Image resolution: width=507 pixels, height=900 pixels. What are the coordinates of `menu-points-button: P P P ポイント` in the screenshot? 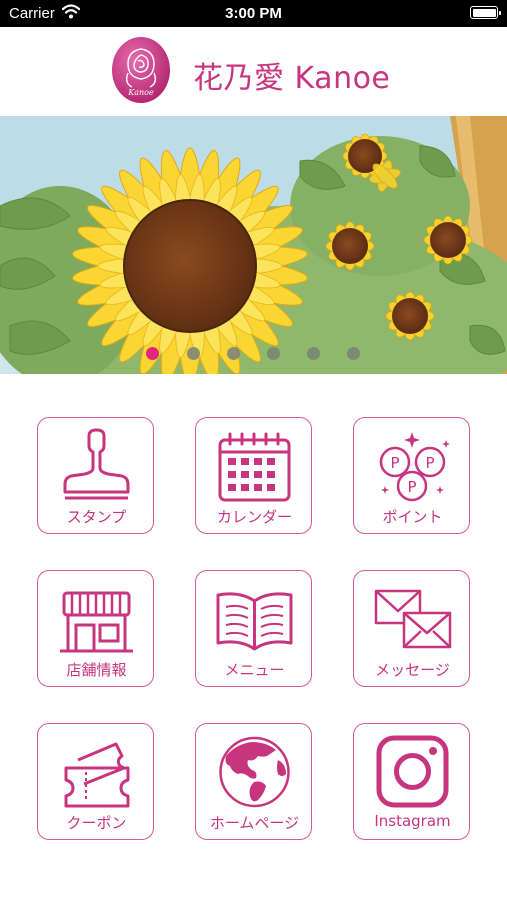 It's located at (411, 475).